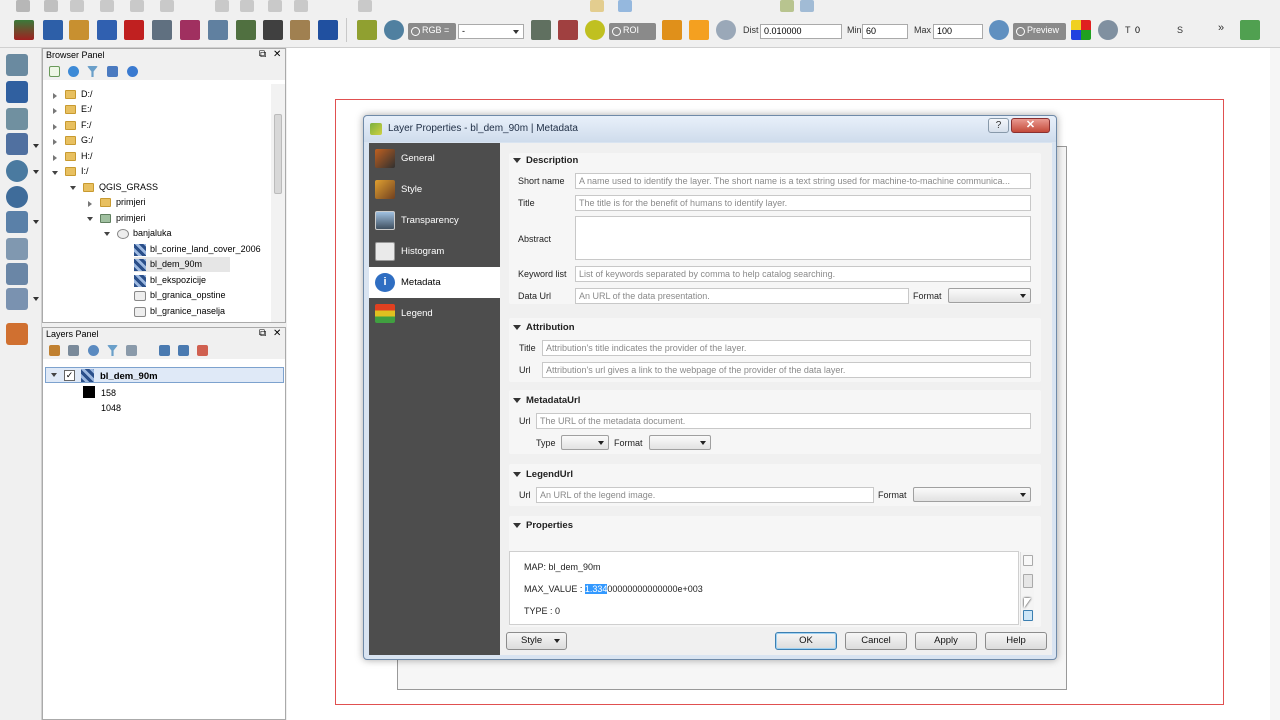 The image size is (1280, 720). I want to click on tree-item: H:/, so click(79, 156).